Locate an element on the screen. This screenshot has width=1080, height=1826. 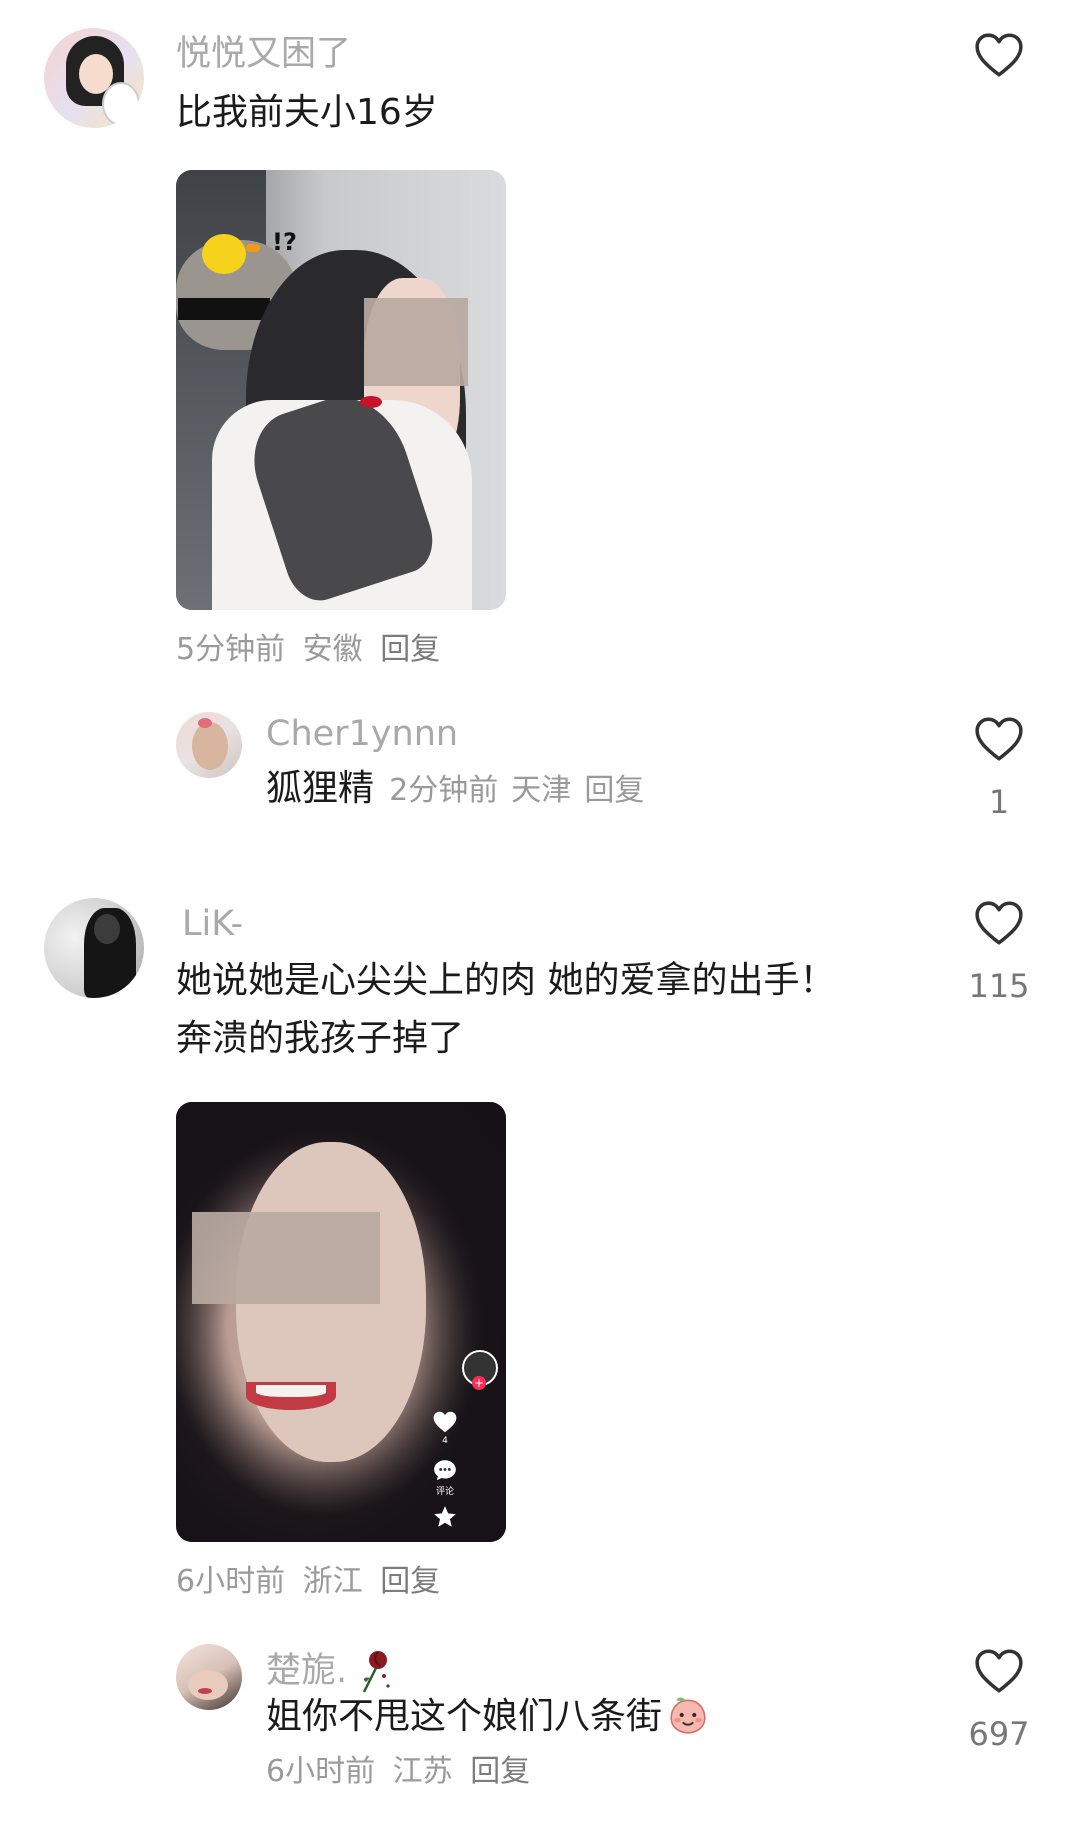
comment-text-line-2: 奔溃的我孩子掉了 is located at coordinates (320, 1038).